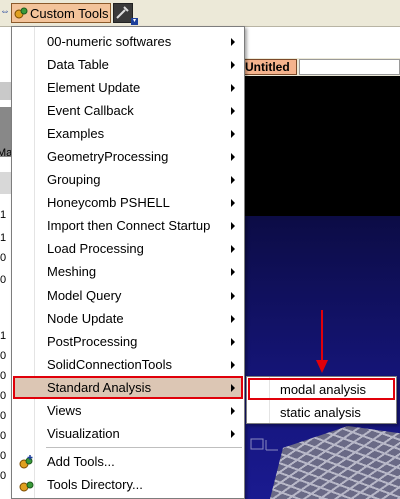 The height and width of the screenshot is (499, 400). I want to click on standard-analysis-submenu: modal analysis static analysis, so click(321, 400).